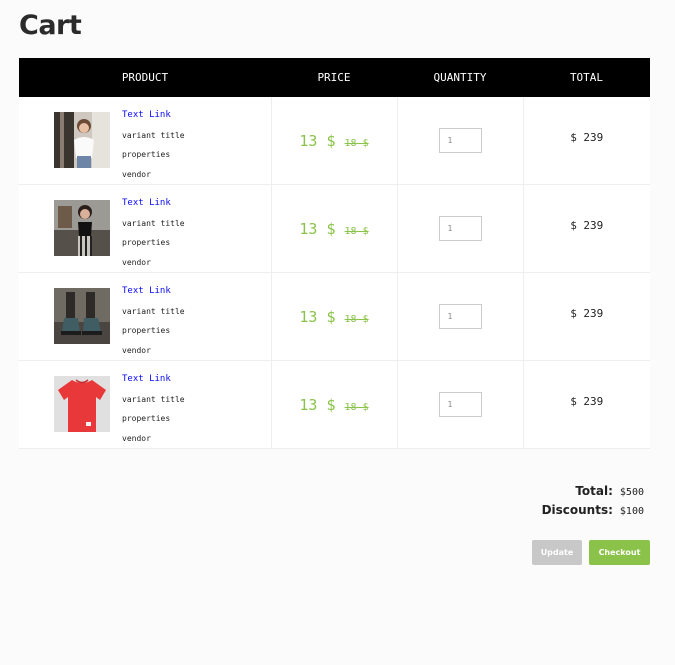 This screenshot has height=665, width=675. Describe the element at coordinates (145, 77) in the screenshot. I see `header-product: PRODUCT` at that location.